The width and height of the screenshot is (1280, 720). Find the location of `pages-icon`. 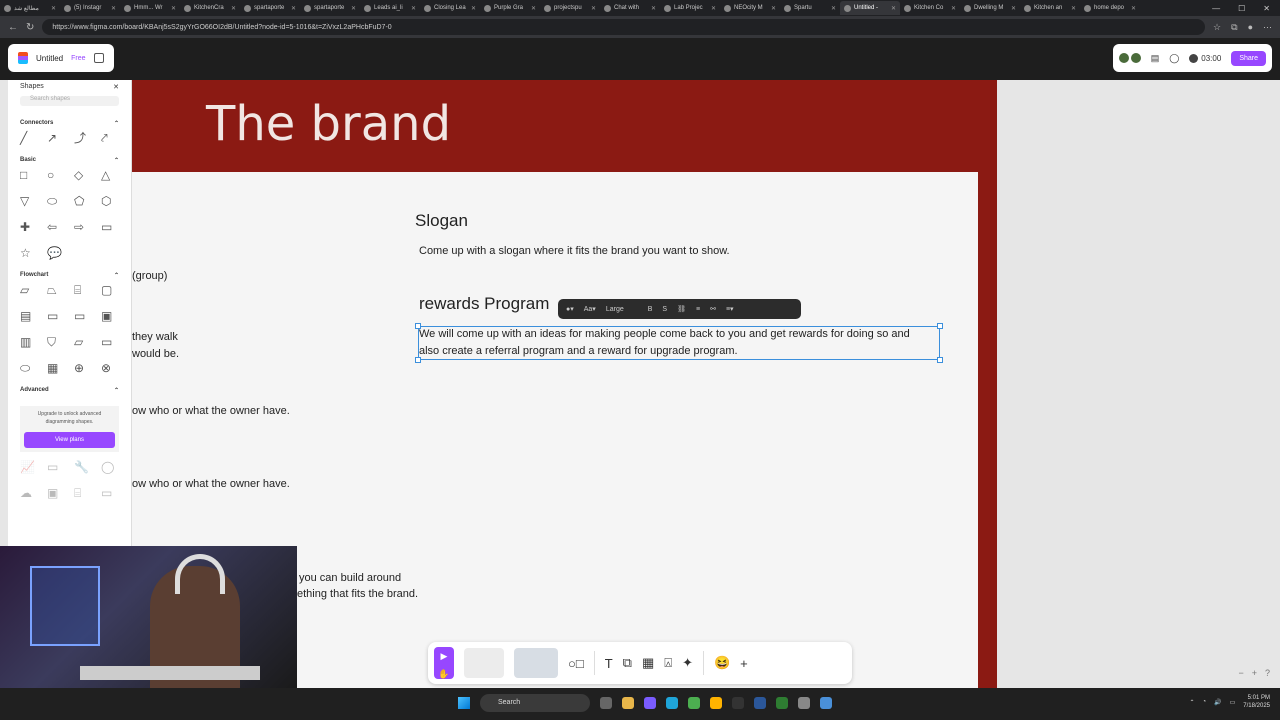

pages-icon is located at coordinates (98, 58).